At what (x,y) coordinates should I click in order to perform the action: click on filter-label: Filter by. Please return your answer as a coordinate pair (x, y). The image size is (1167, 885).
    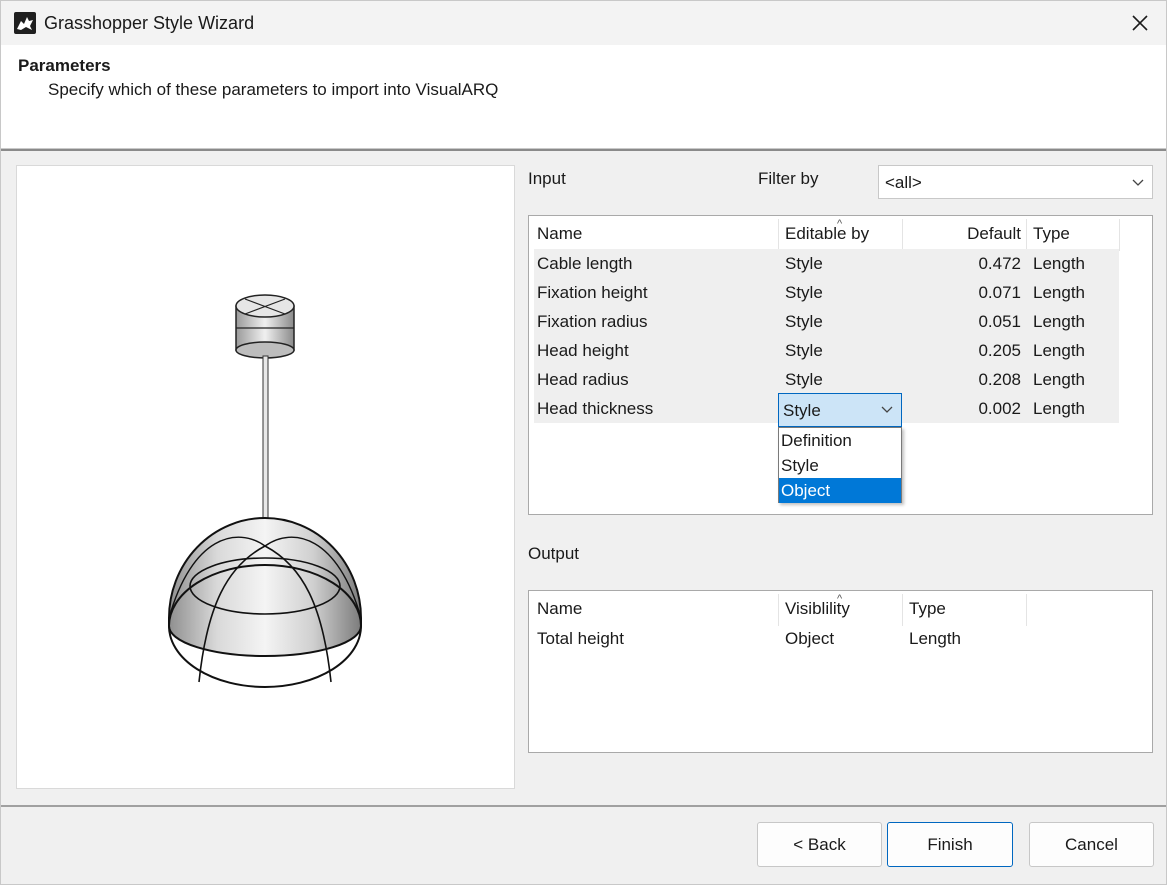
    Looking at the image, I should click on (788, 178).